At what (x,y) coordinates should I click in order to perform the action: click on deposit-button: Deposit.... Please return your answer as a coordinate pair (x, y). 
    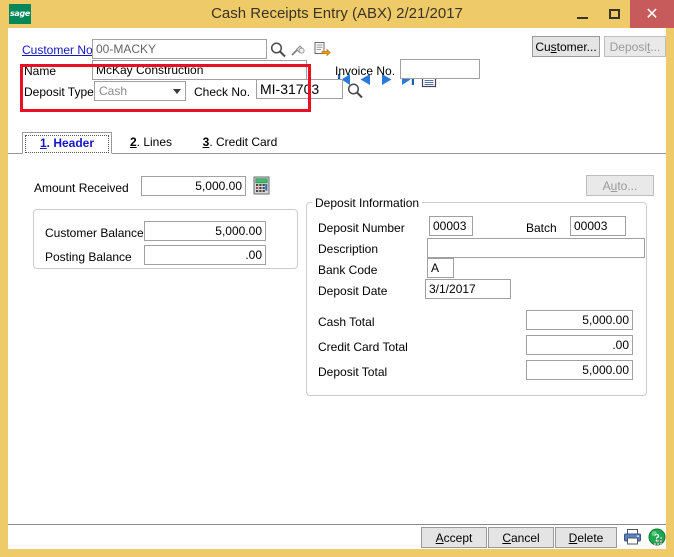
    Looking at the image, I should click on (635, 46).